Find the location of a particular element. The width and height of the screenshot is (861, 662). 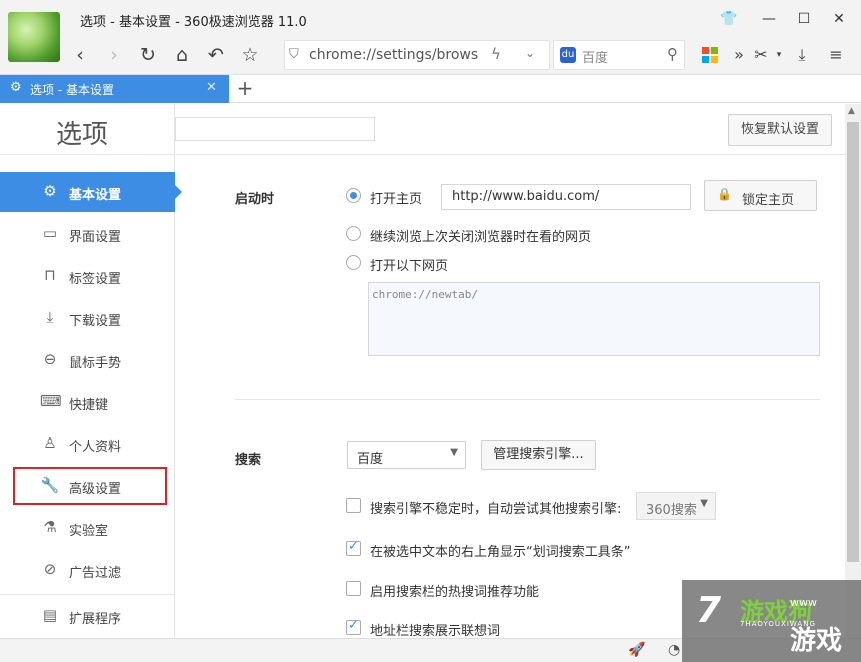

highlight-box is located at coordinates (90, 486).